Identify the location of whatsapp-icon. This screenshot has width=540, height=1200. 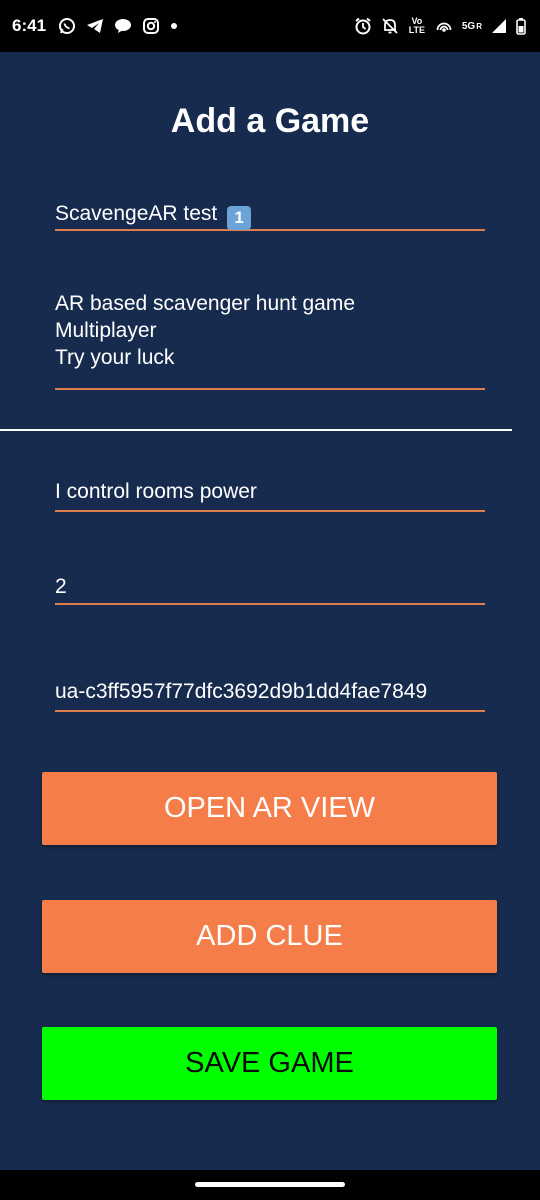
(67, 26).